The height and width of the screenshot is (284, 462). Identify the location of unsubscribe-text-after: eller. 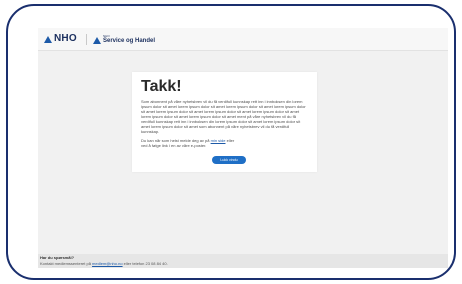
(230, 140).